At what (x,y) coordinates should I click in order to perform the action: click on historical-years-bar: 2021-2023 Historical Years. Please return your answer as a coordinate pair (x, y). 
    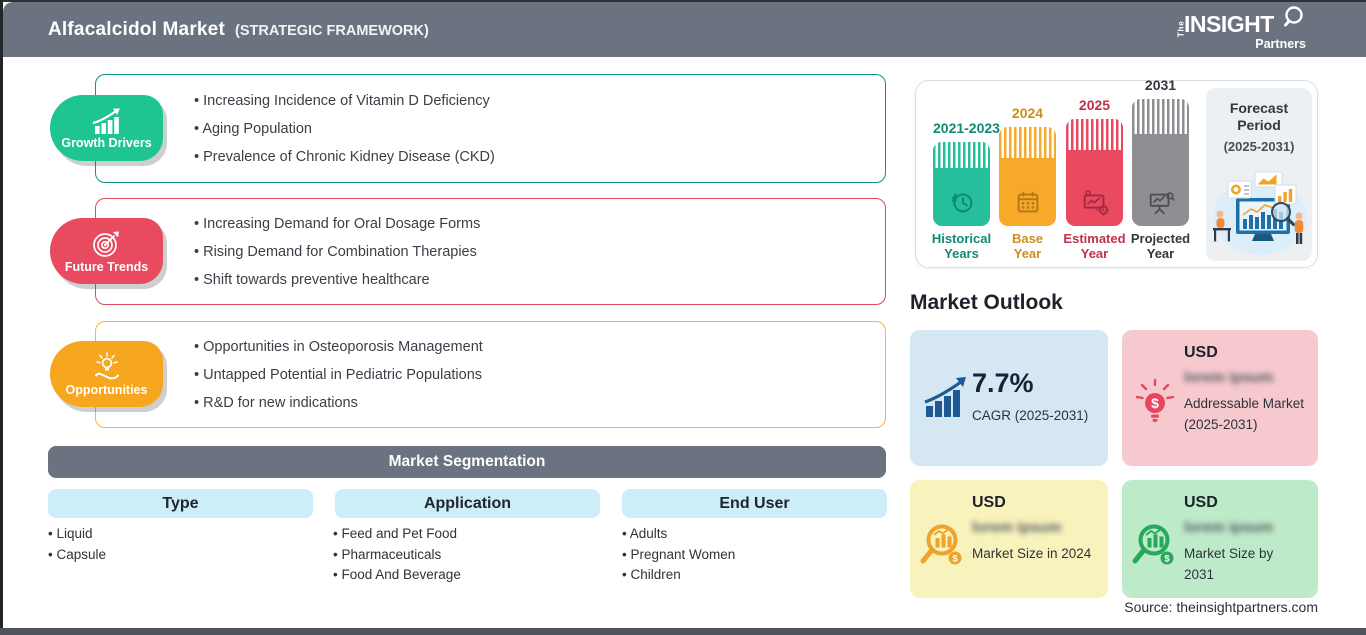
    Looking at the image, I should click on (966, 190).